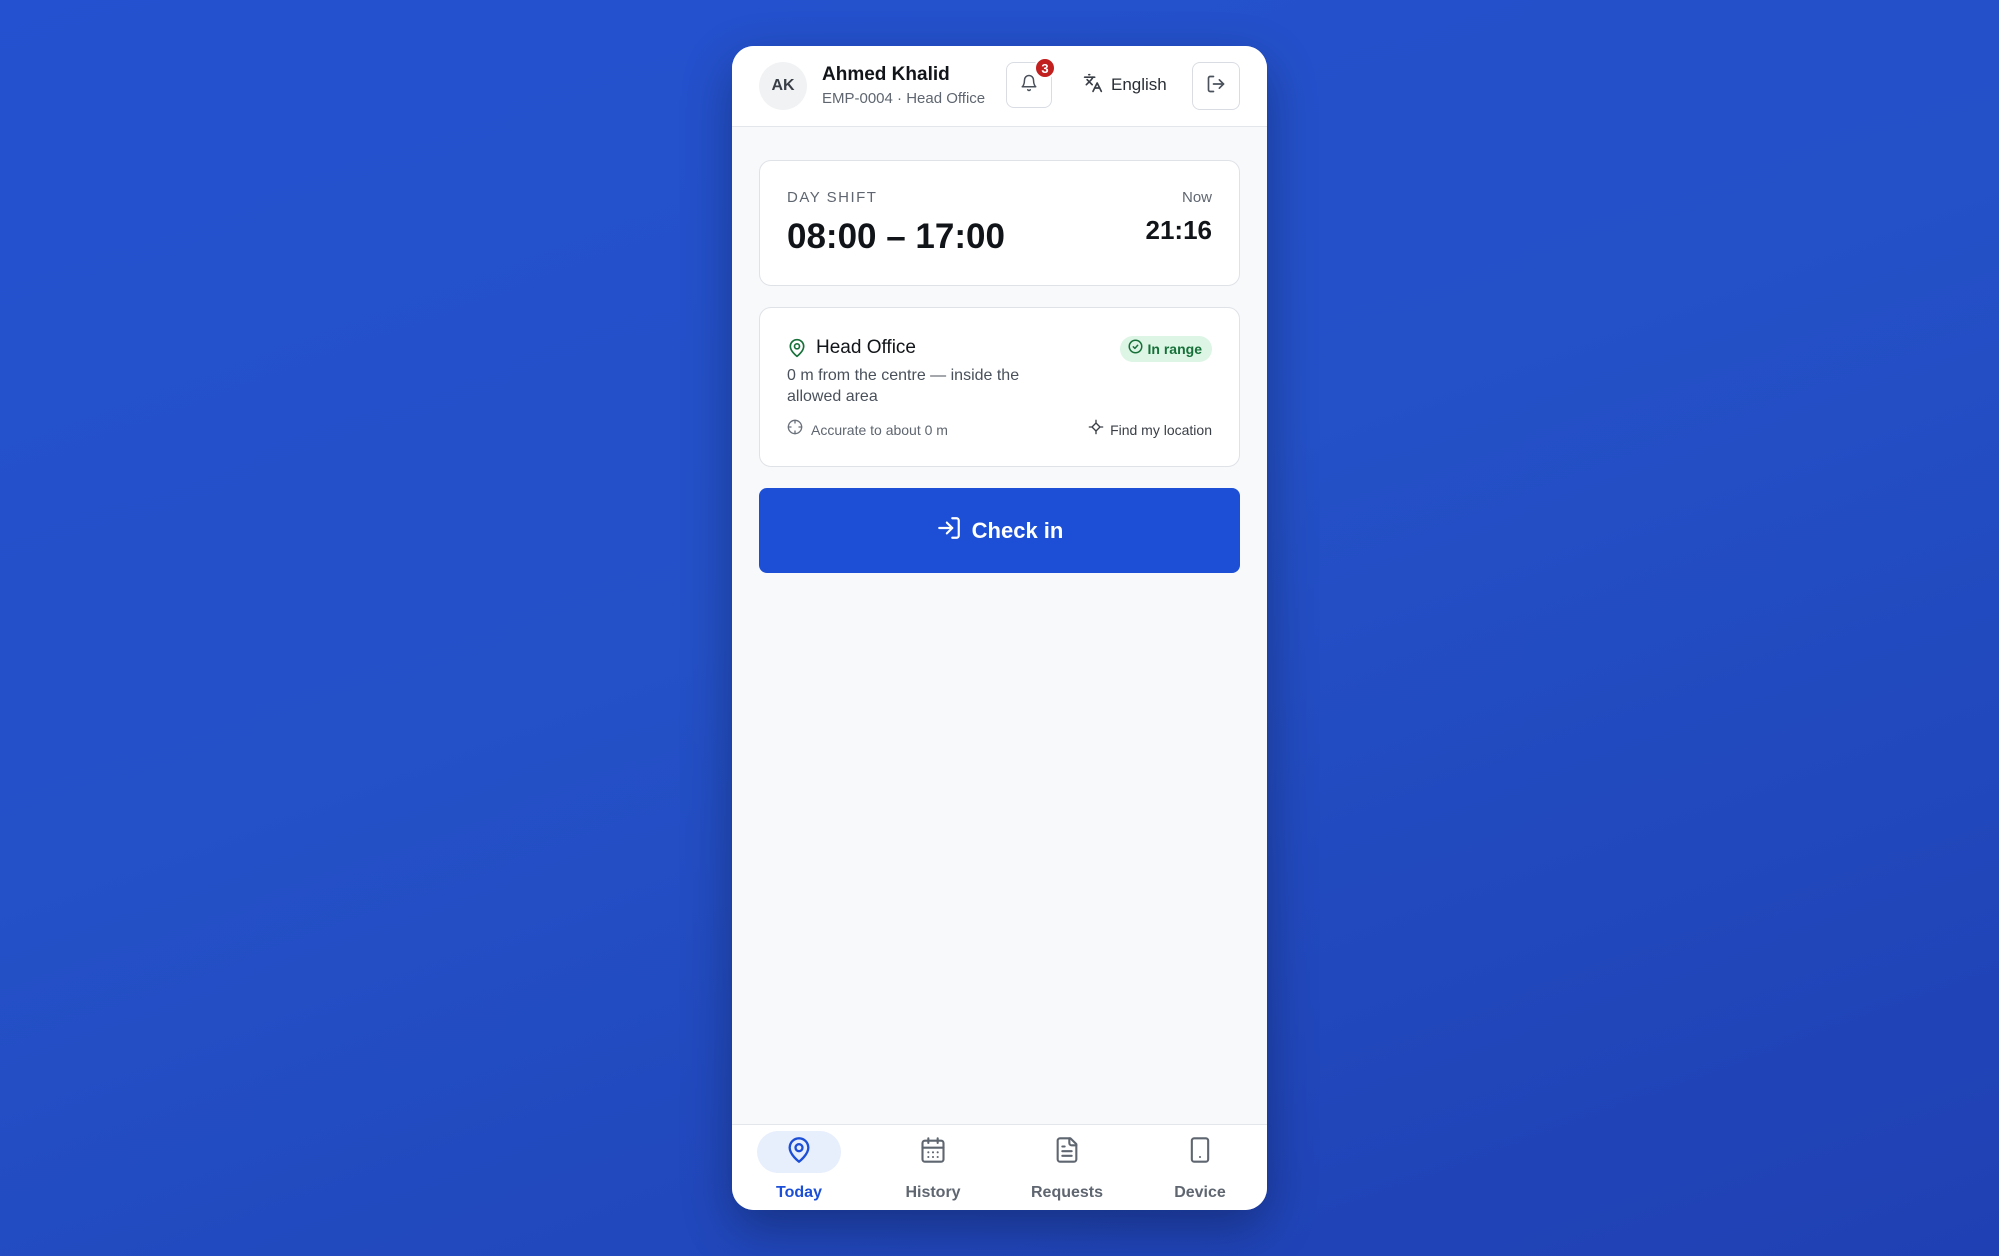 The width and height of the screenshot is (1999, 1256). I want to click on status-badge: In range, so click(1165, 349).